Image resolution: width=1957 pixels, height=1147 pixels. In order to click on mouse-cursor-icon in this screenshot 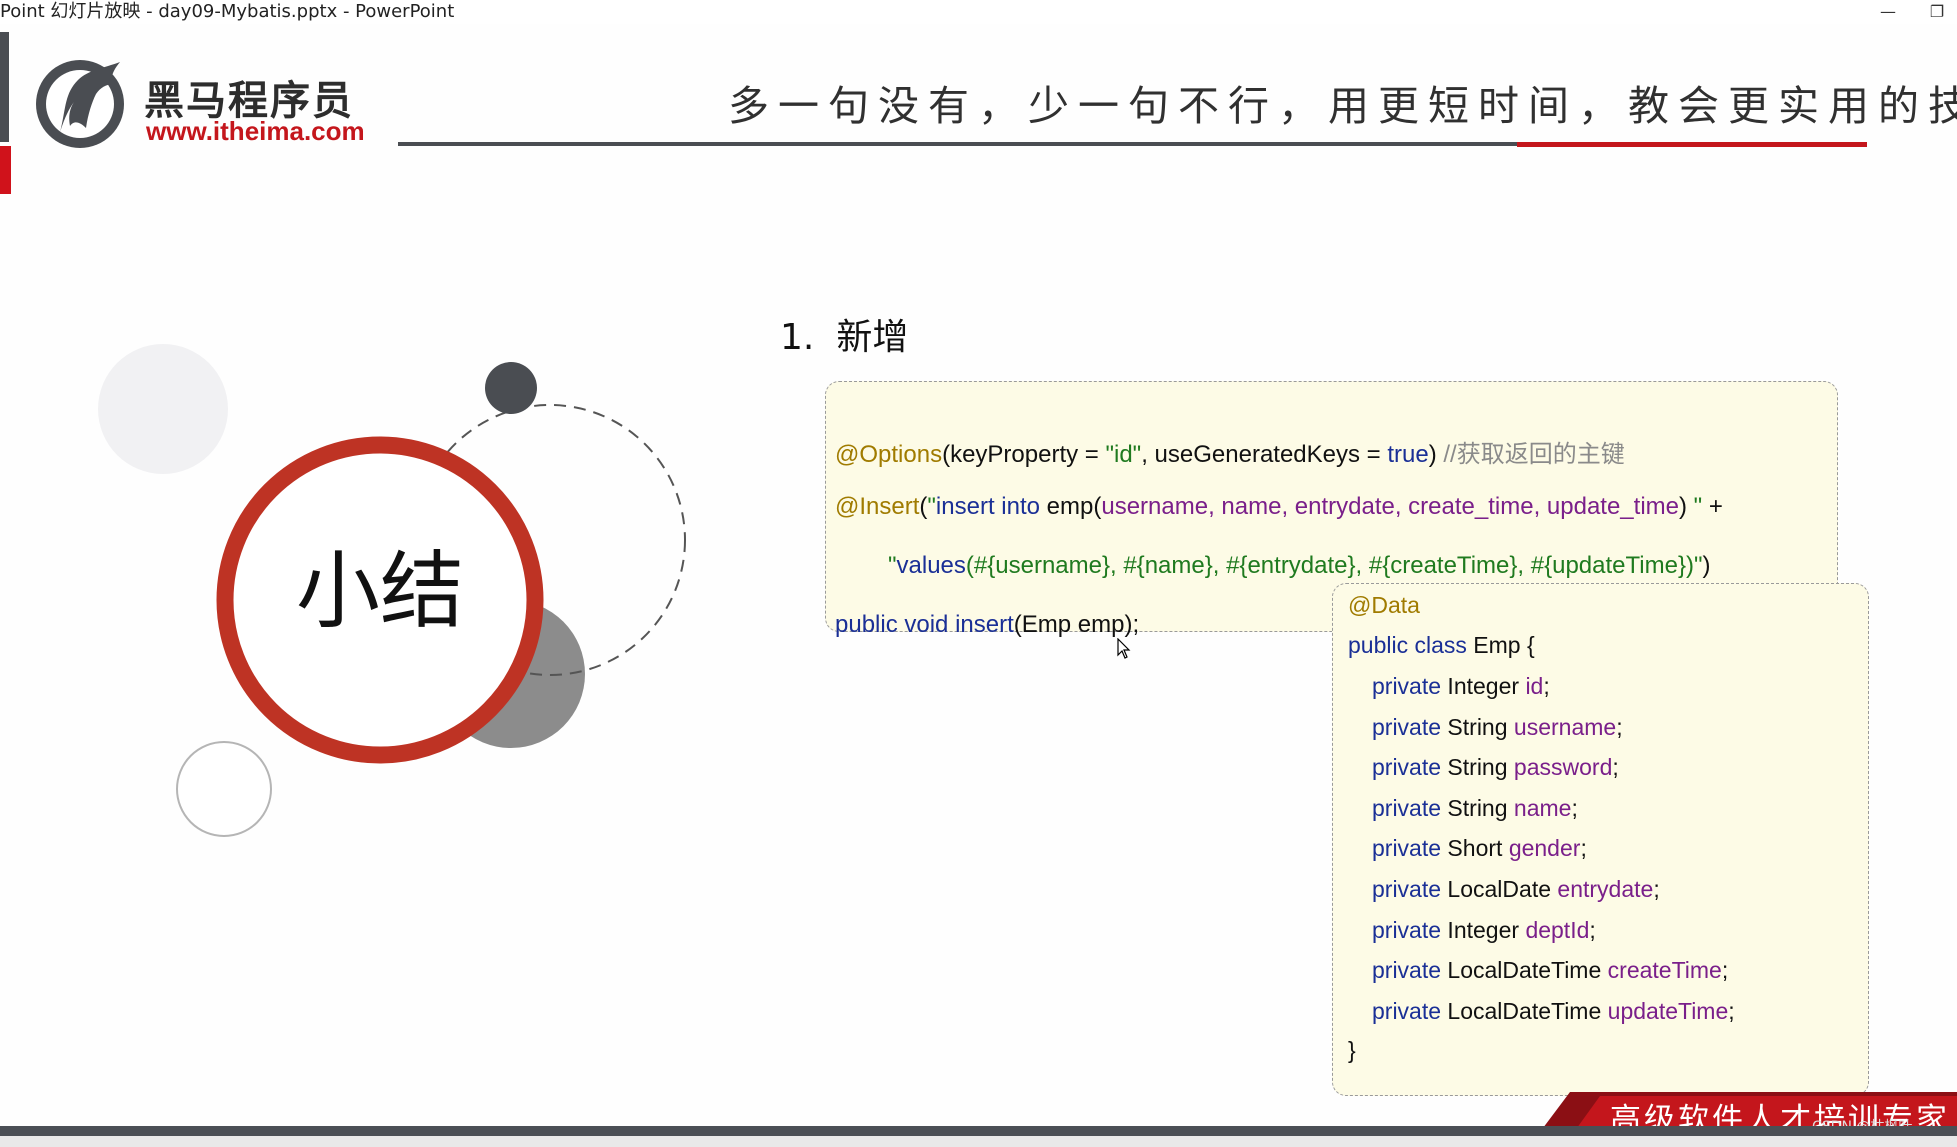, I will do `click(1124, 648)`.